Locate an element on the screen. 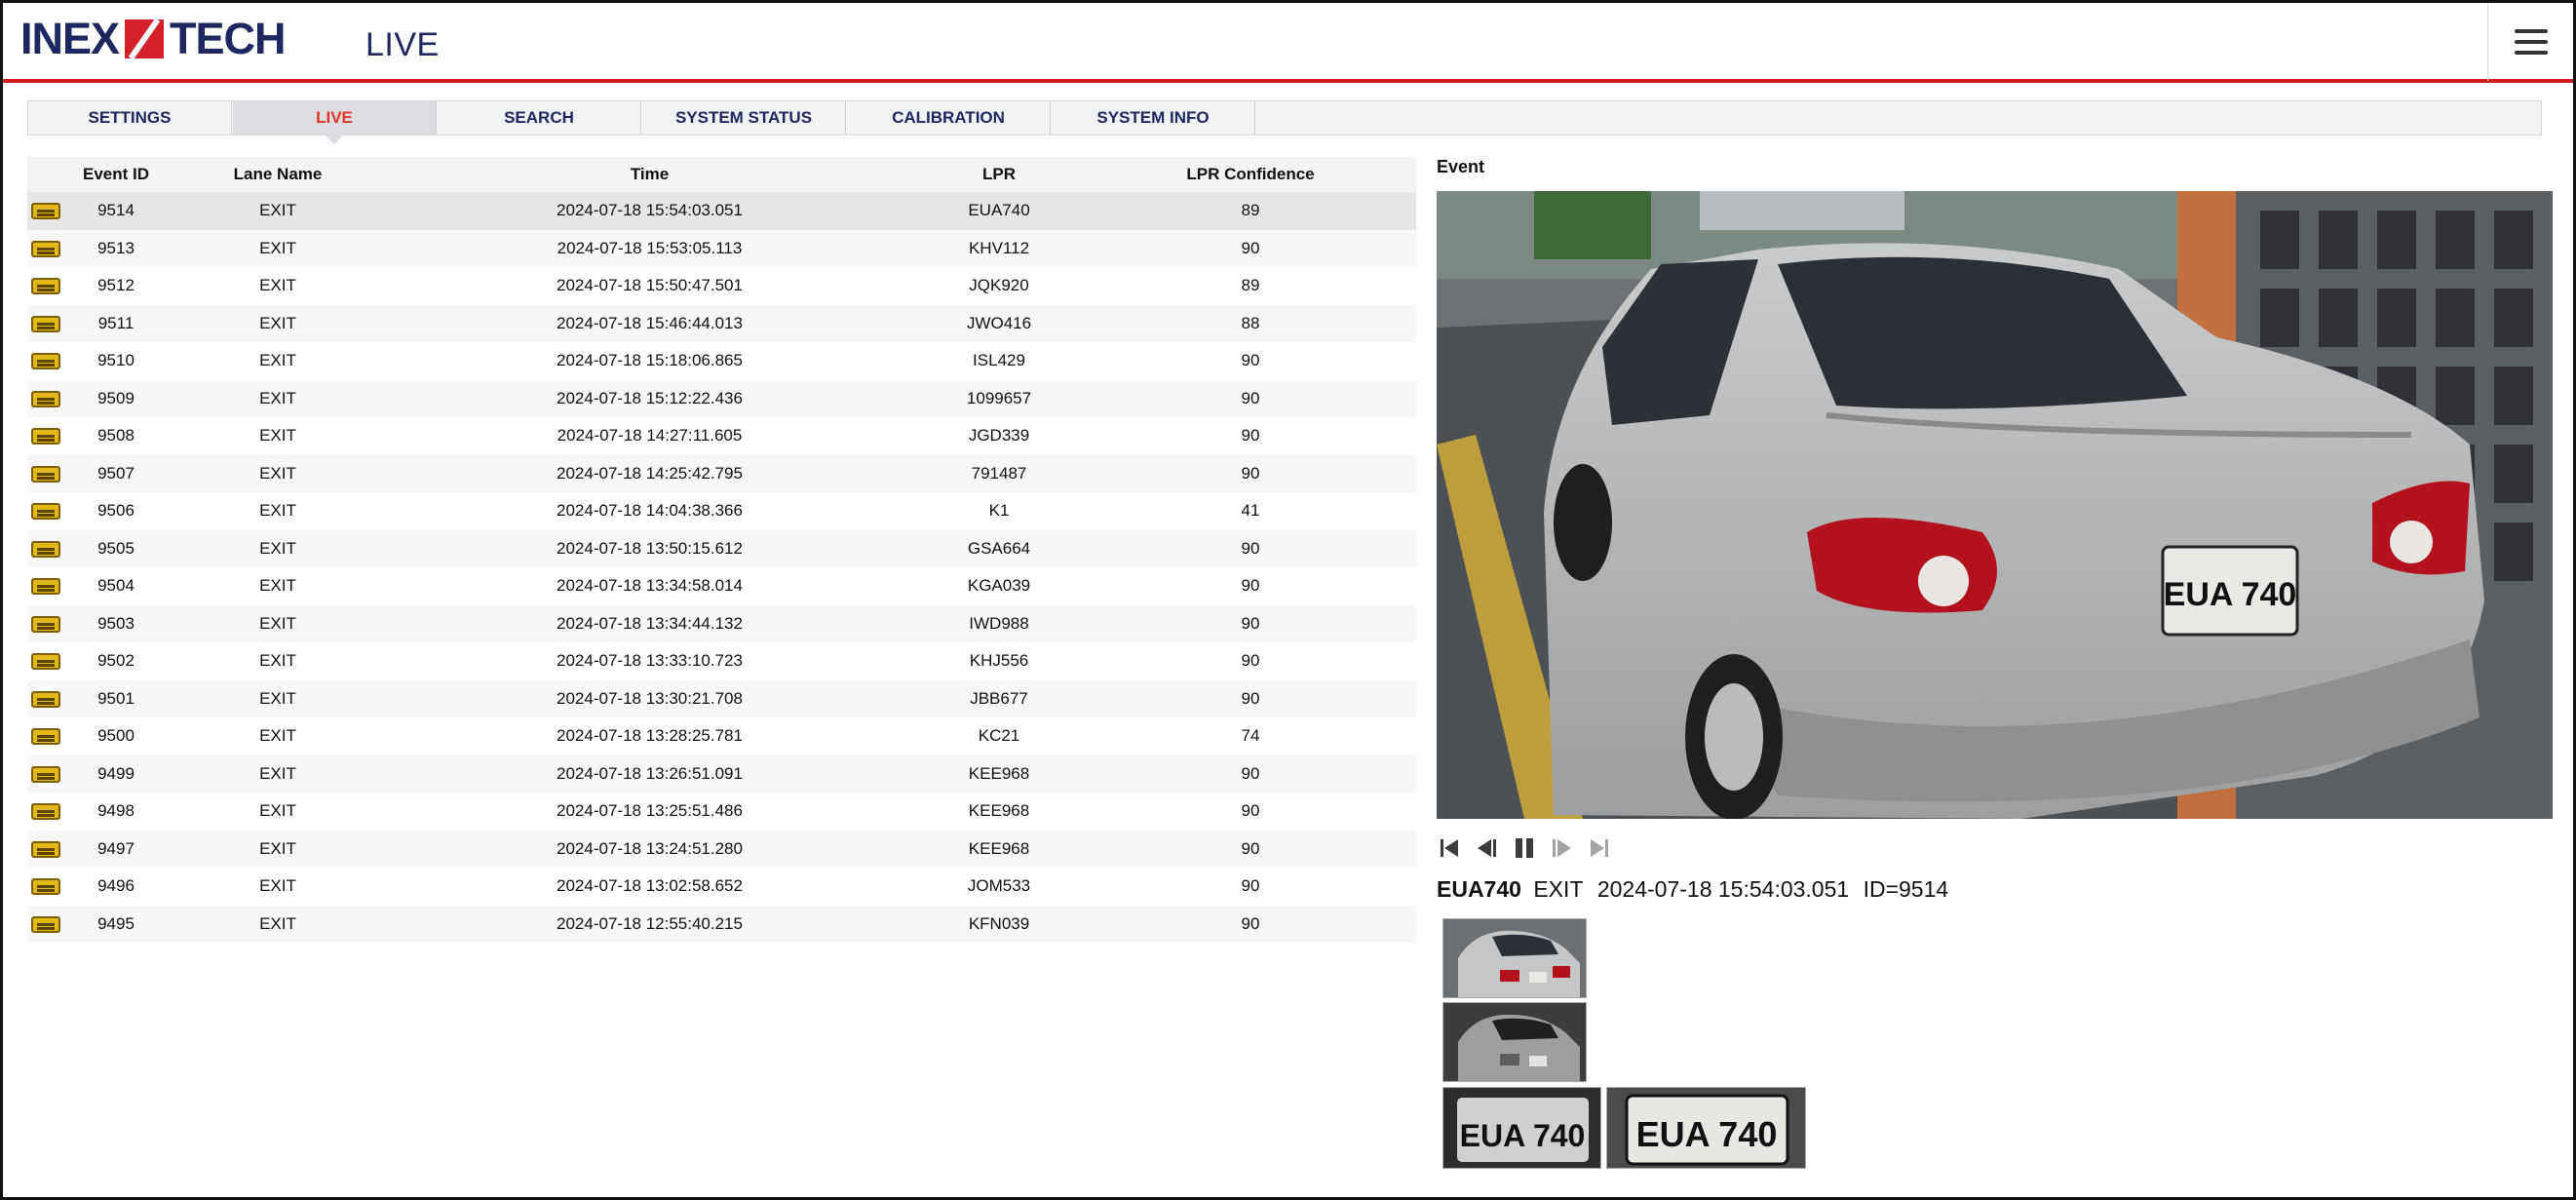  column-header-time: Time is located at coordinates (649, 175).